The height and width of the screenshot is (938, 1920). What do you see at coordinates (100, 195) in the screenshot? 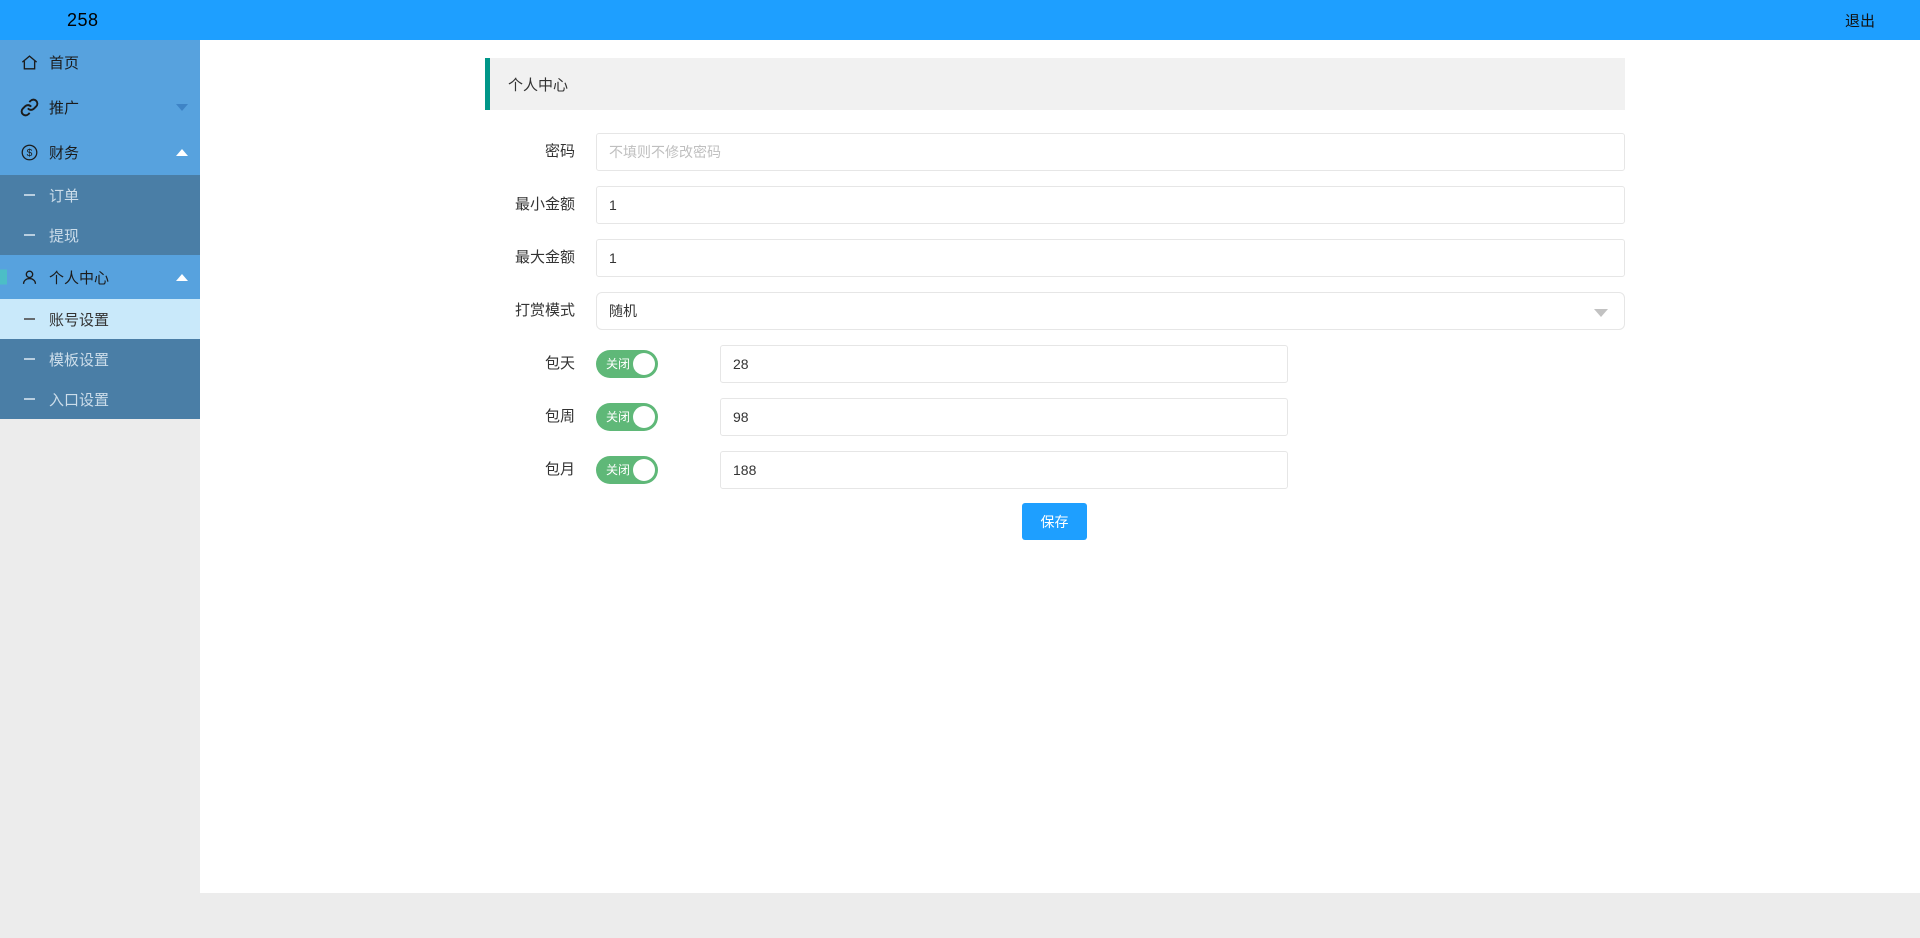
I see `sidebar-item-orders: 订单` at bounding box center [100, 195].